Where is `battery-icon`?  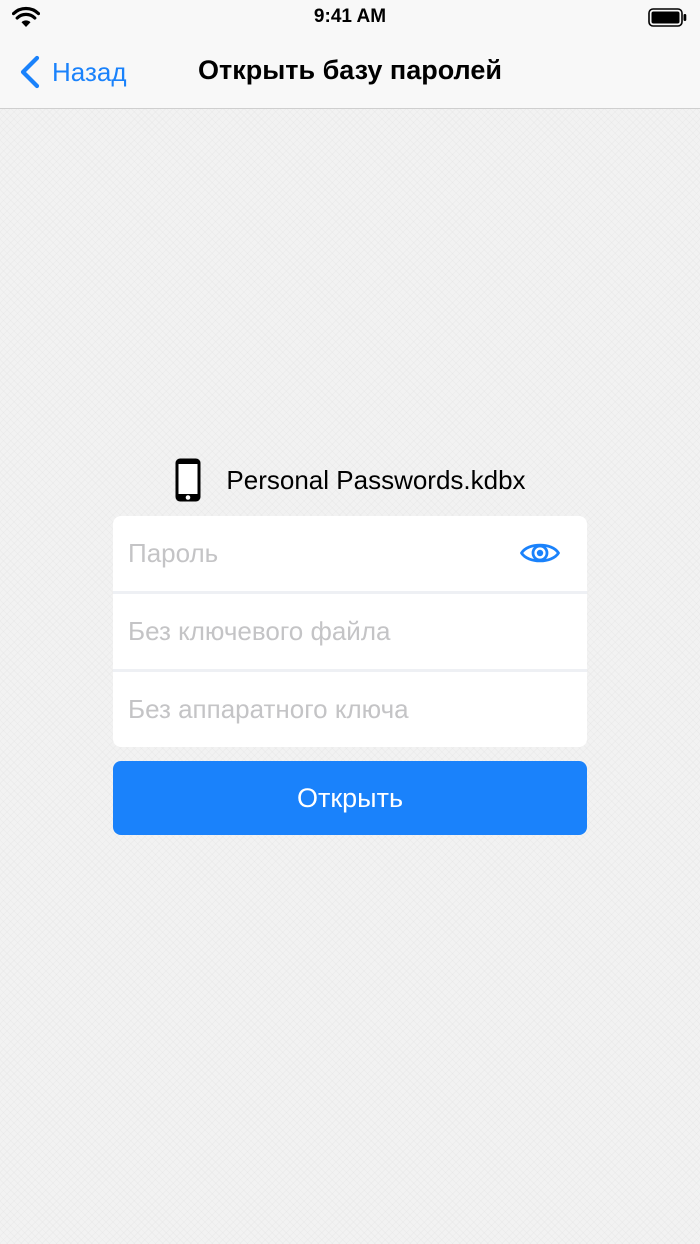
battery-icon is located at coordinates (667, 17).